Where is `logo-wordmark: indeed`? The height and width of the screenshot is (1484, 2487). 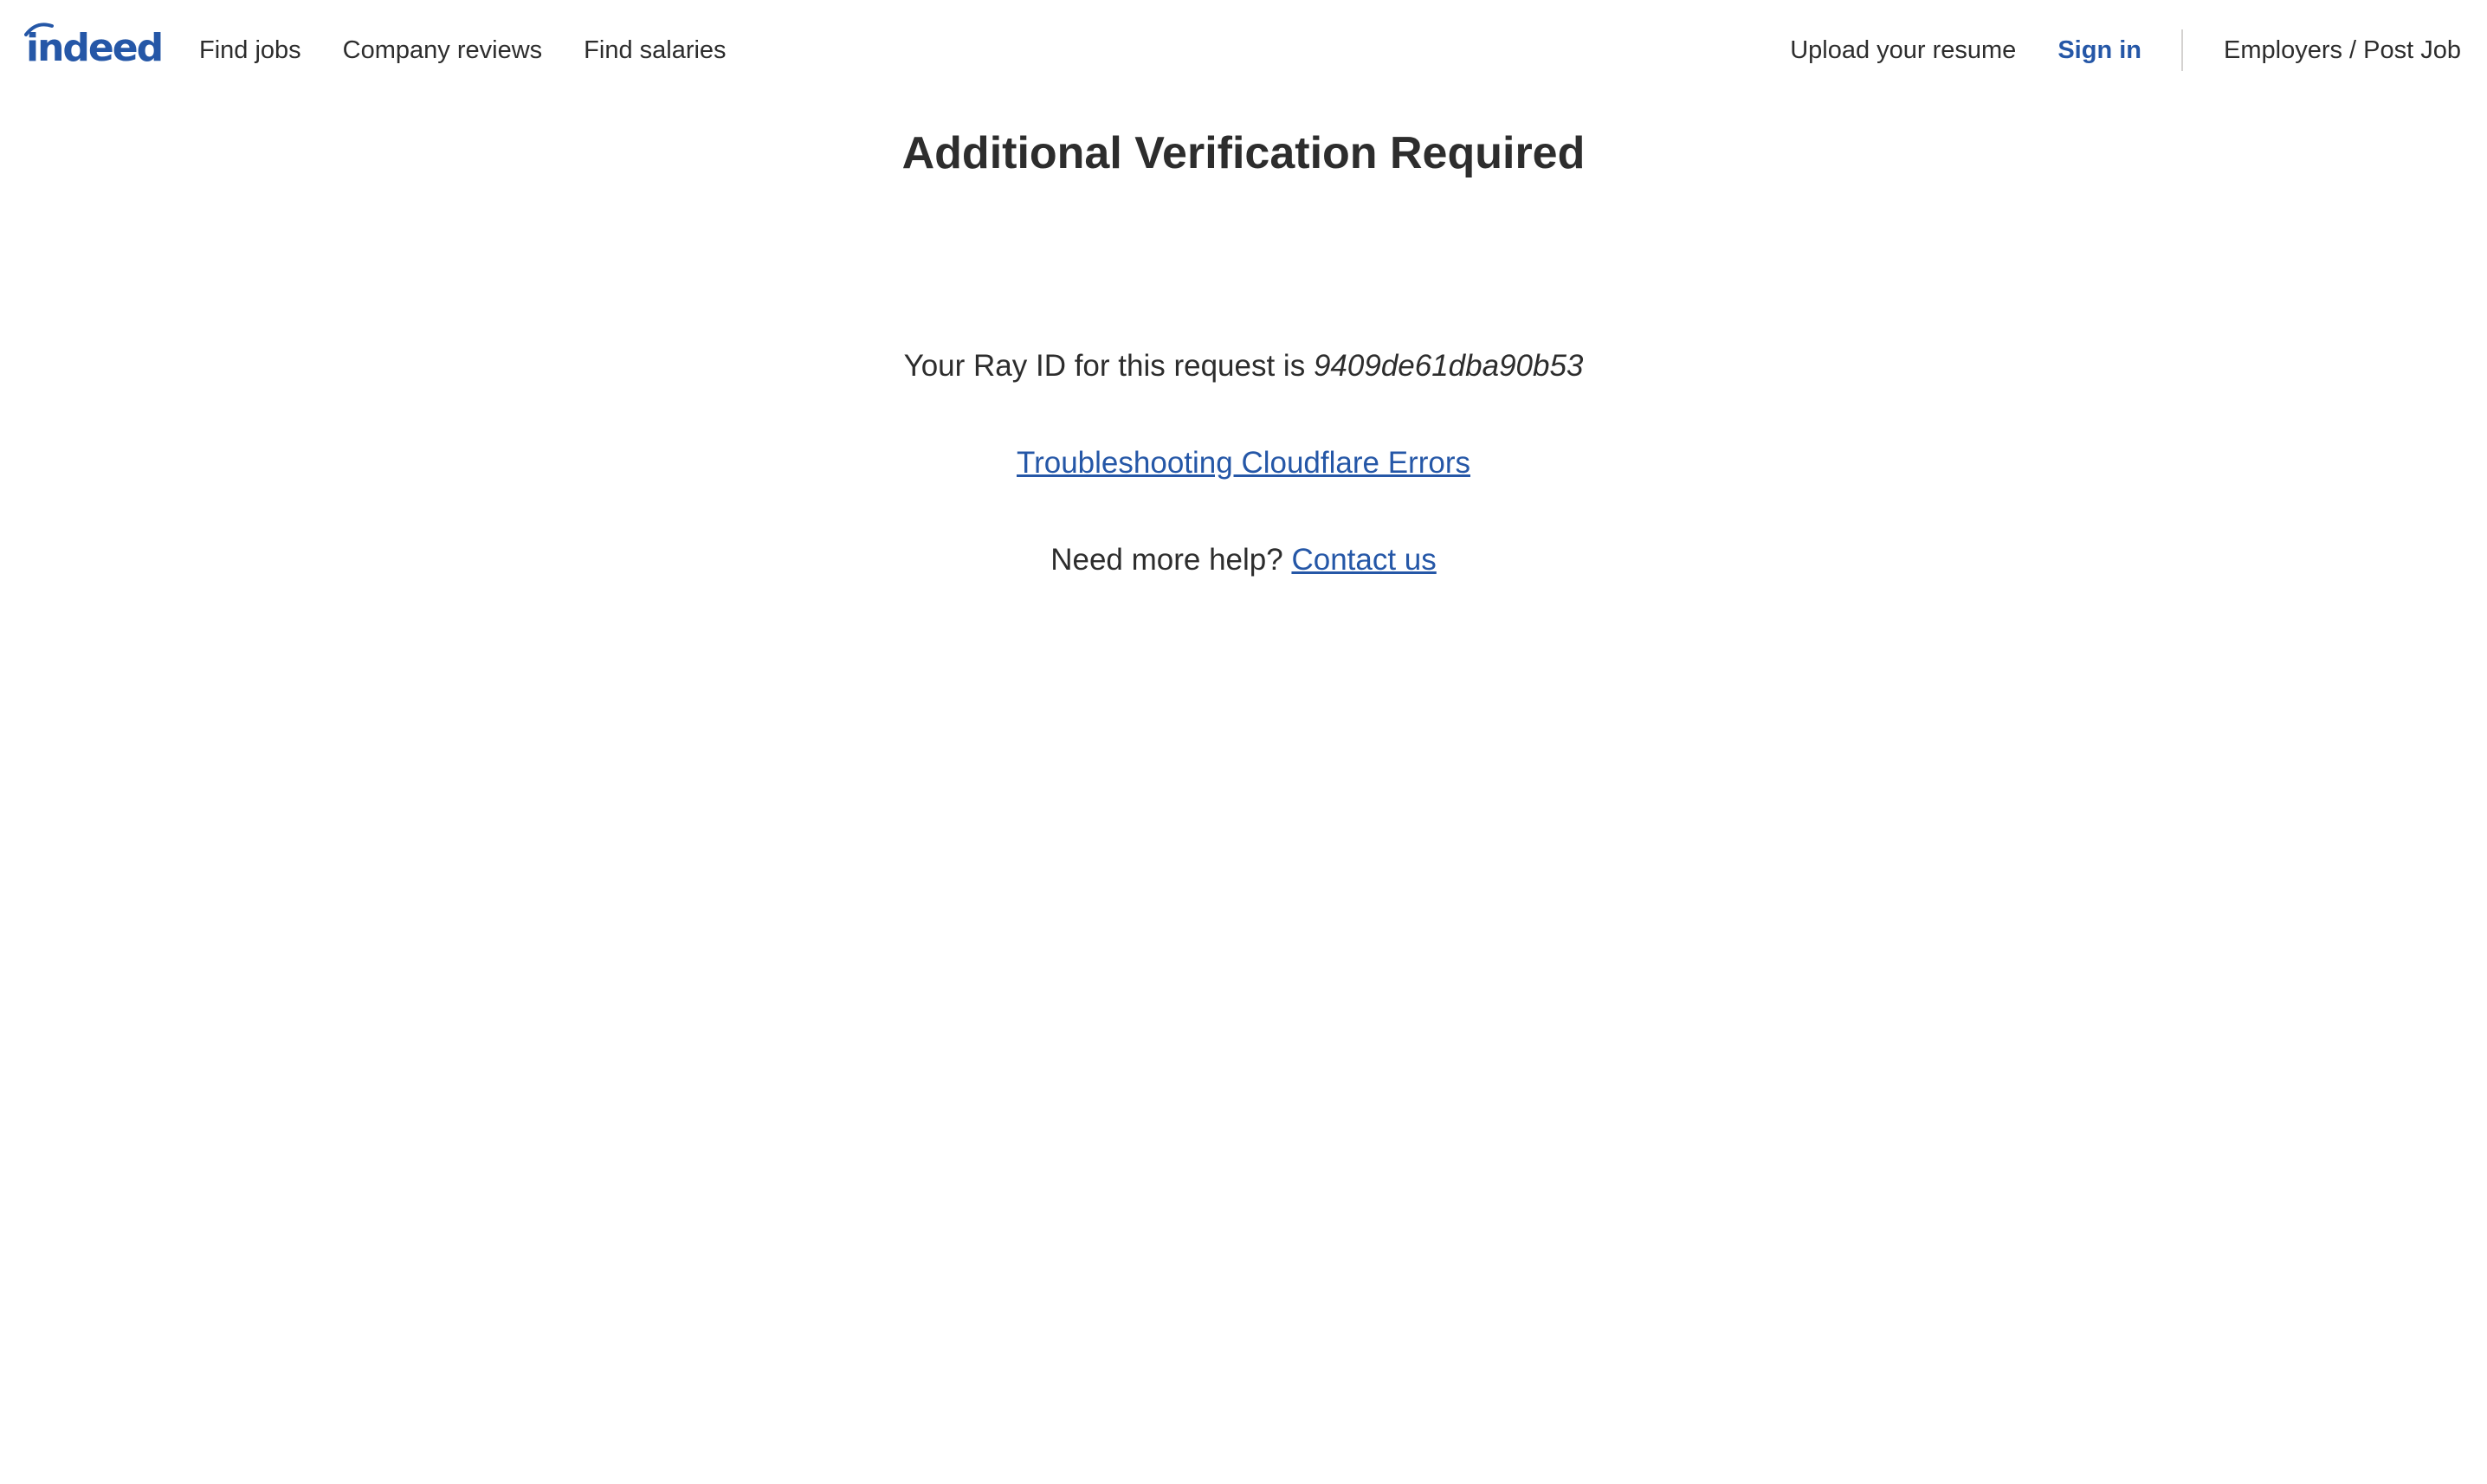 logo-wordmark: indeed is located at coordinates (94, 45).